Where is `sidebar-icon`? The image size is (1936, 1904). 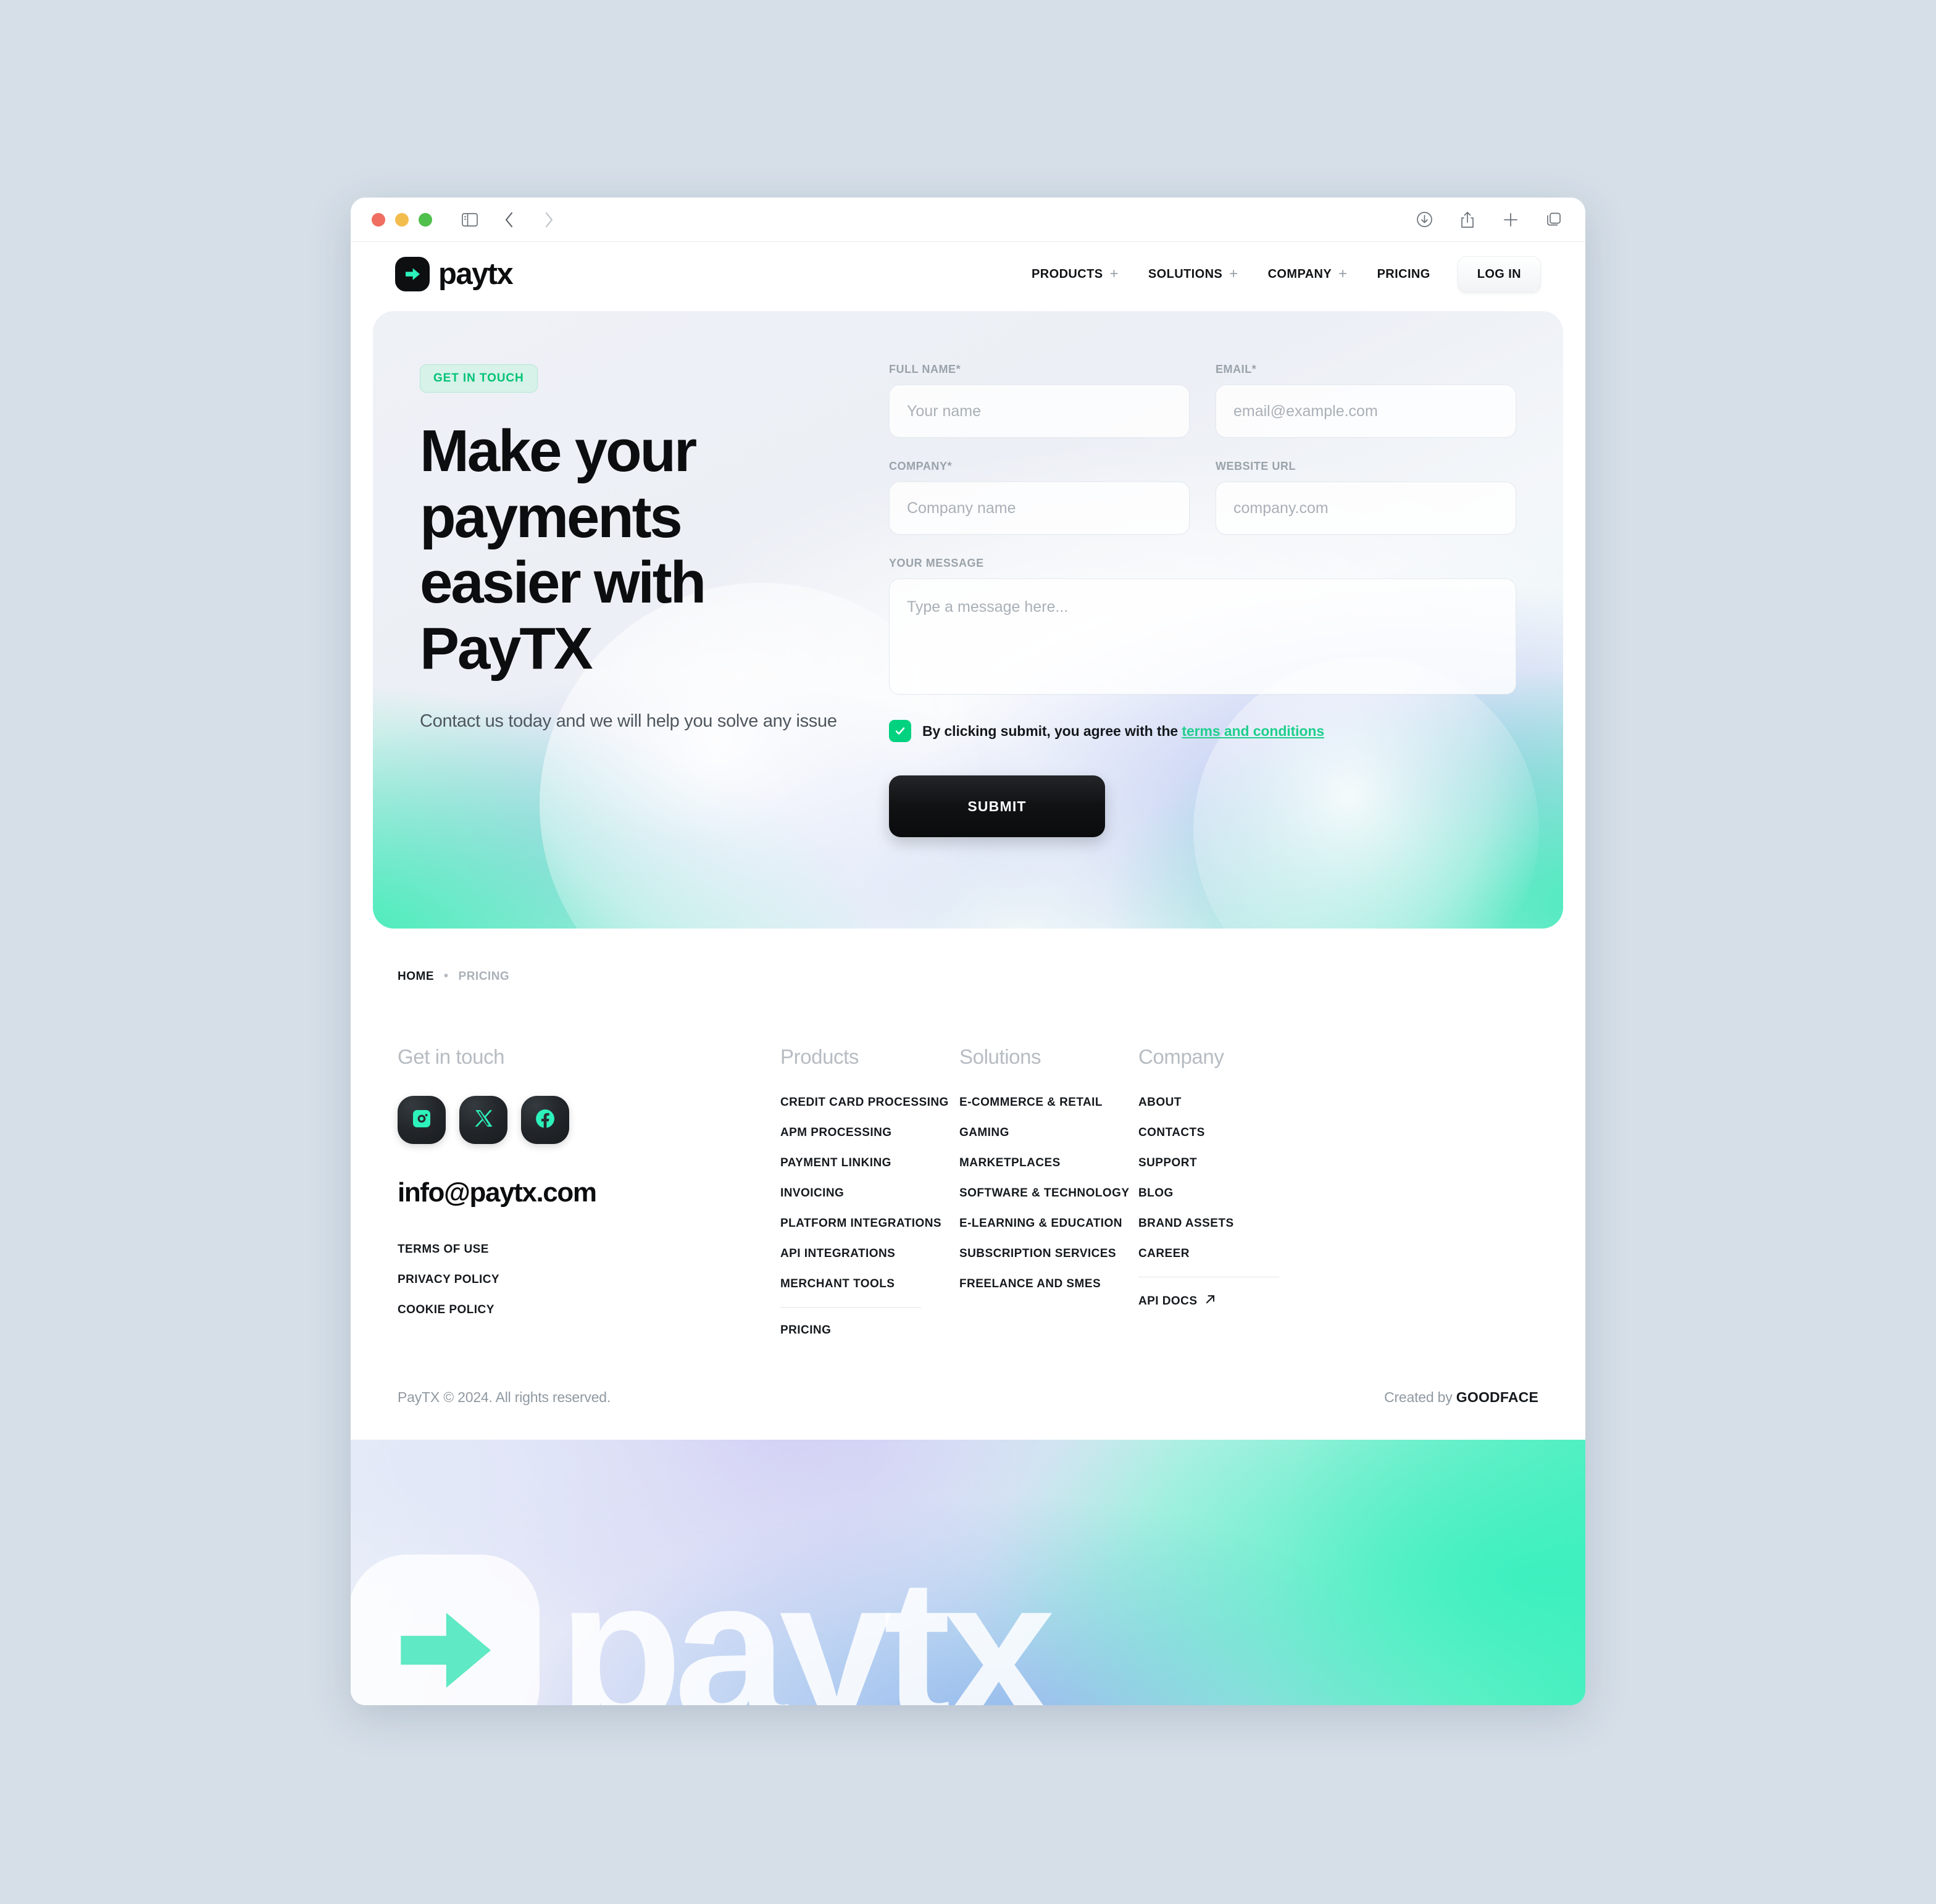 sidebar-icon is located at coordinates (469, 220).